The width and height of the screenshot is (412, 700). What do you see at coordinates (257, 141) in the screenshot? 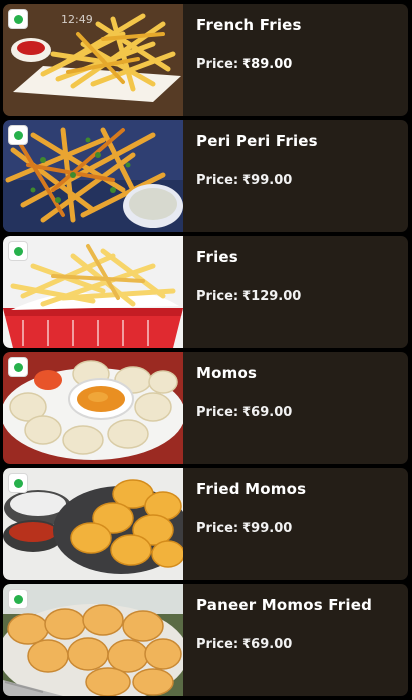
I see `item-name: Peri Peri Fries` at bounding box center [257, 141].